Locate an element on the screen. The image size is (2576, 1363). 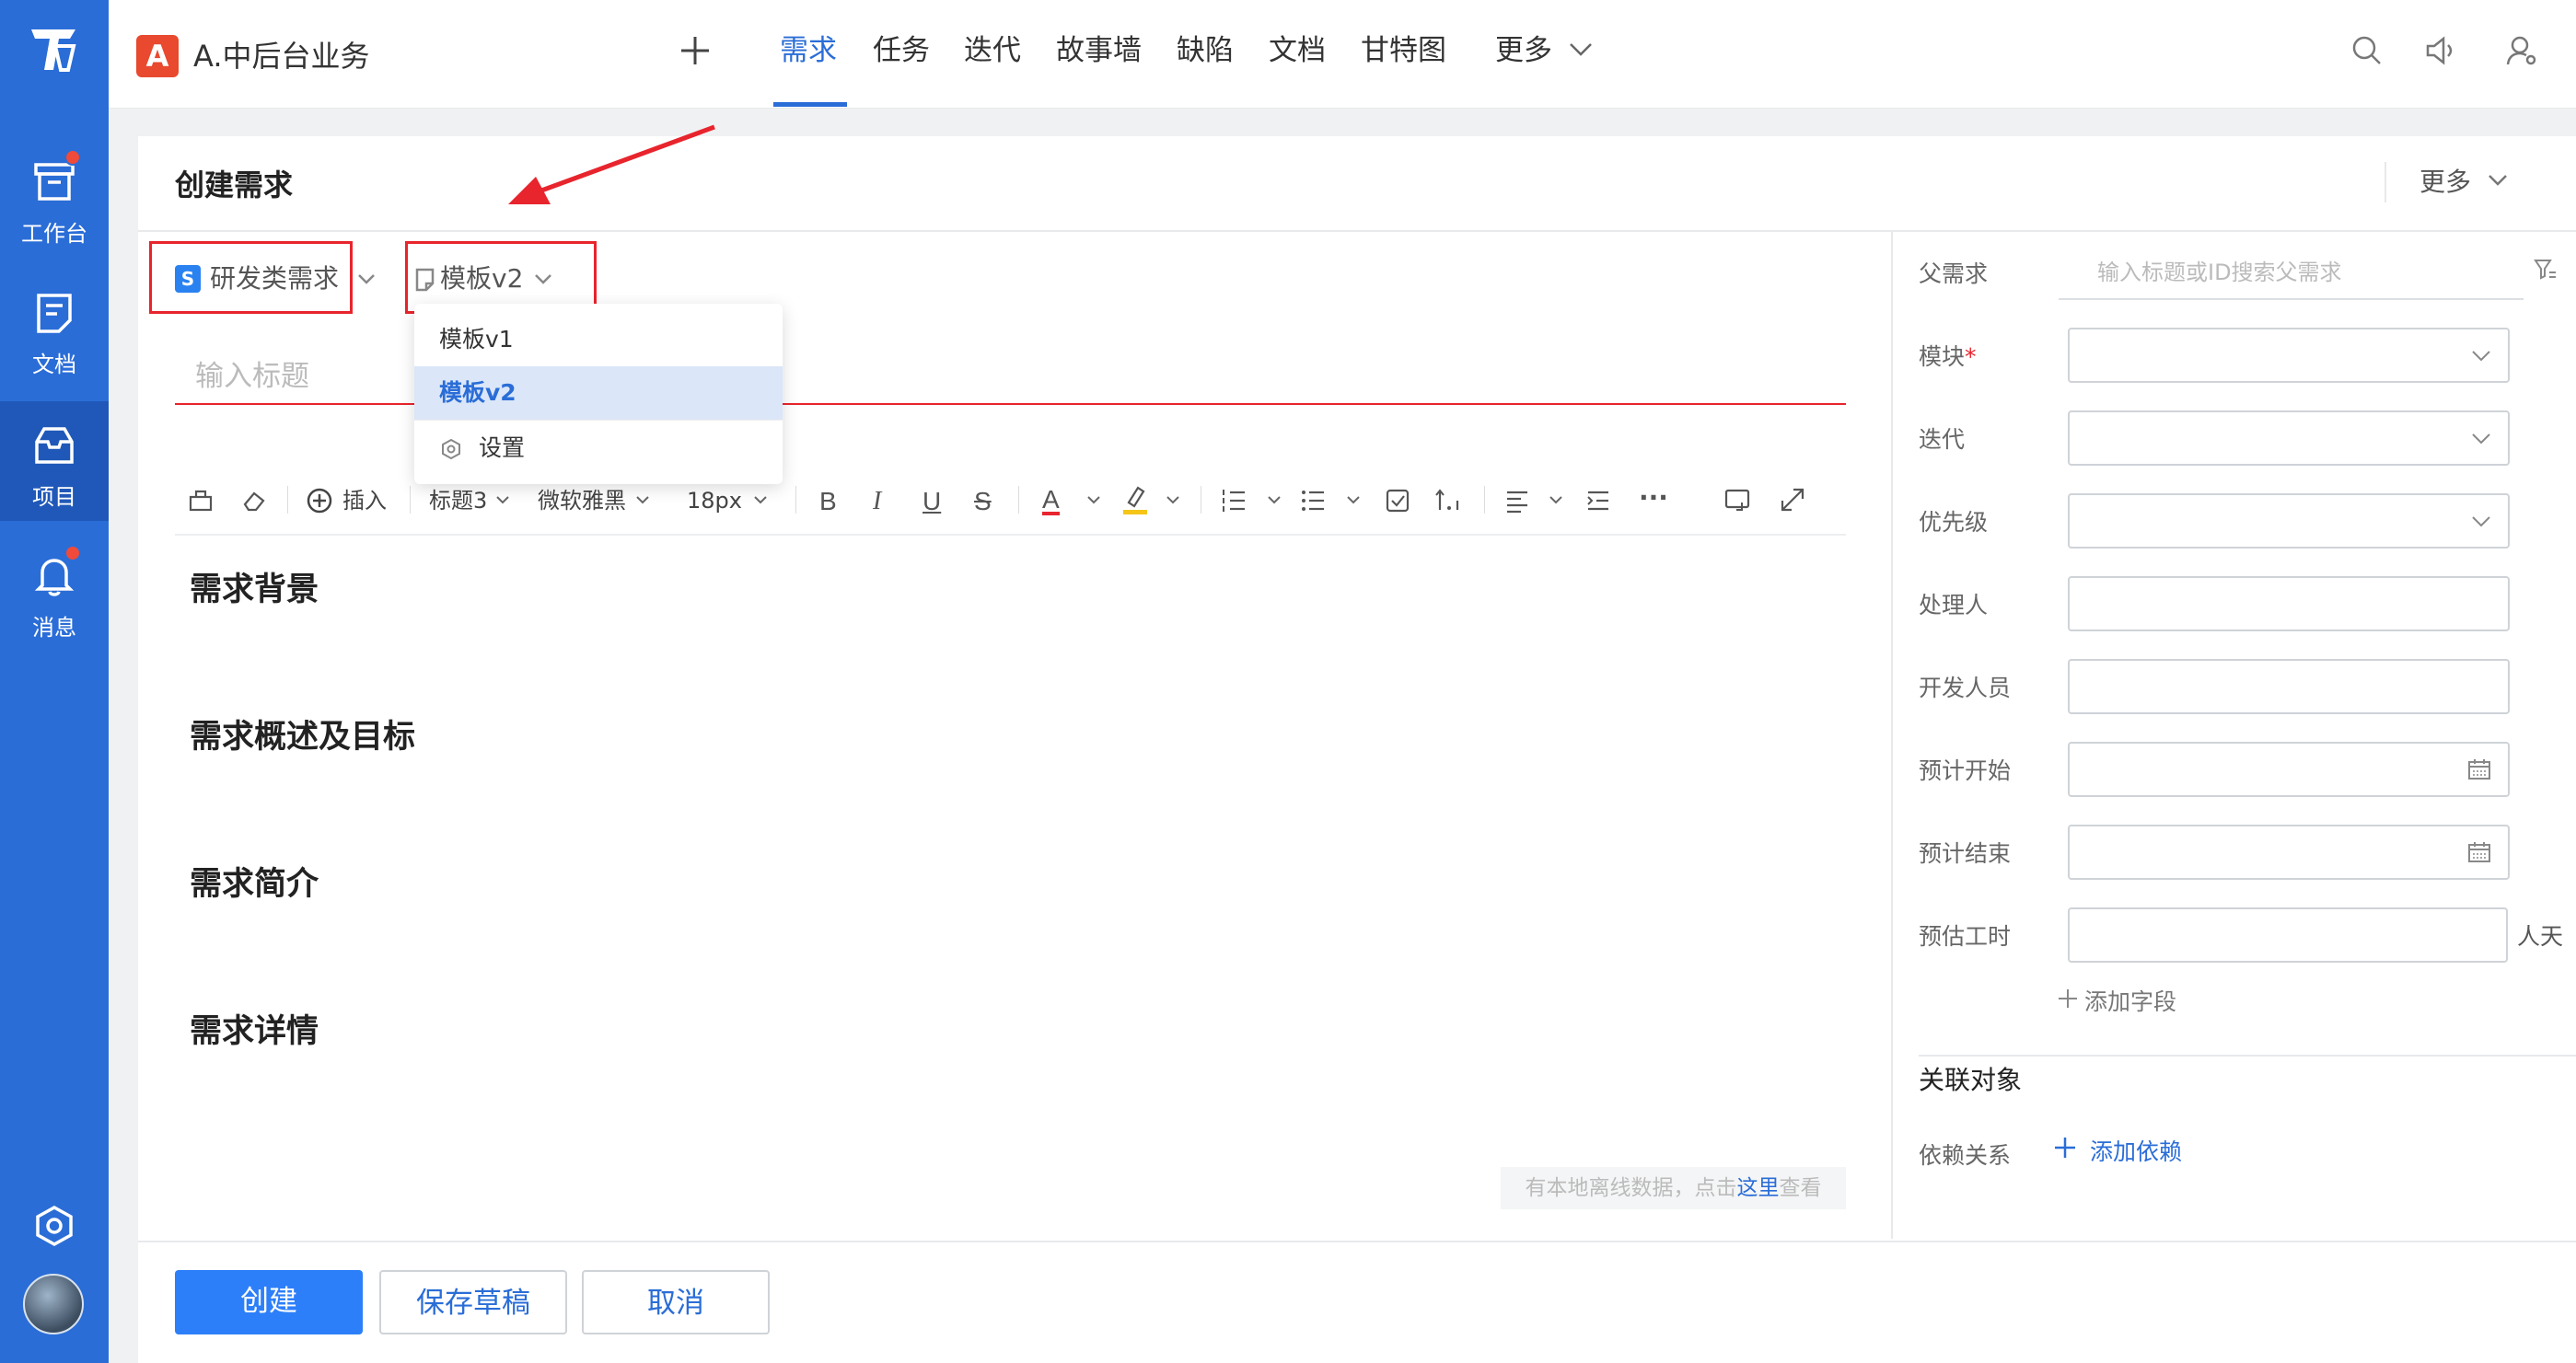
avatar is located at coordinates (53, 1304).